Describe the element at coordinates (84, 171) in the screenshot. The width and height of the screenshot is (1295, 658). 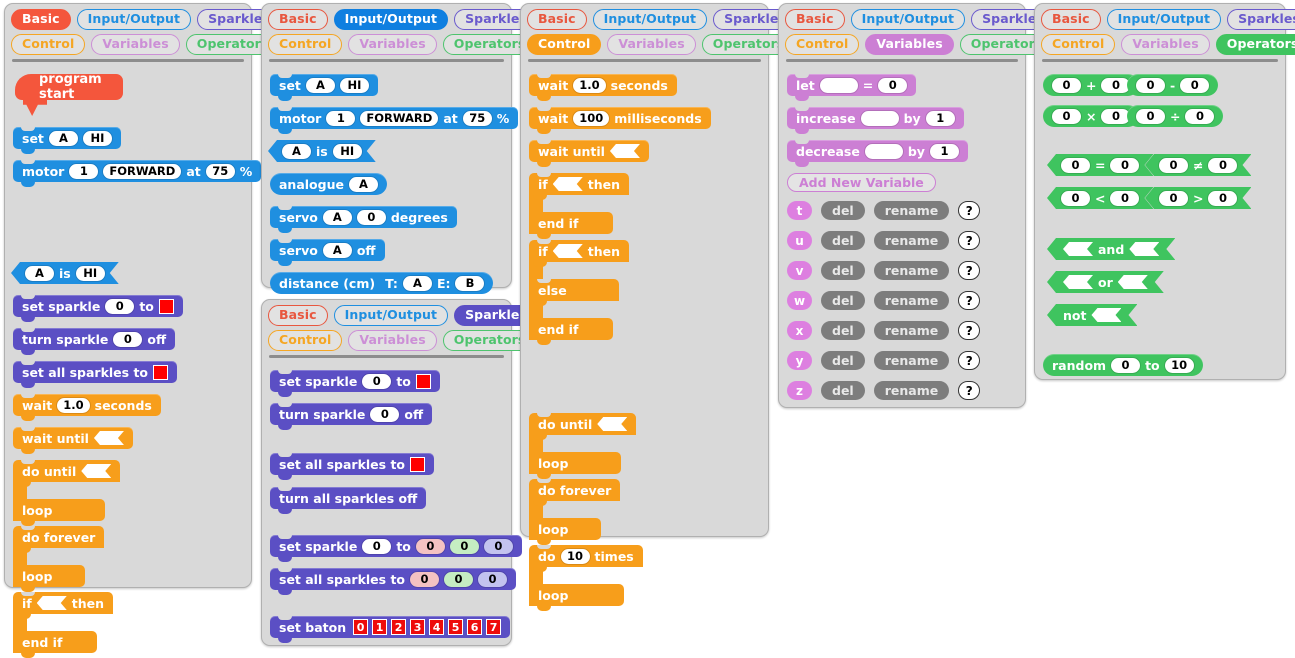
I see `motor-number-field: 1` at that location.